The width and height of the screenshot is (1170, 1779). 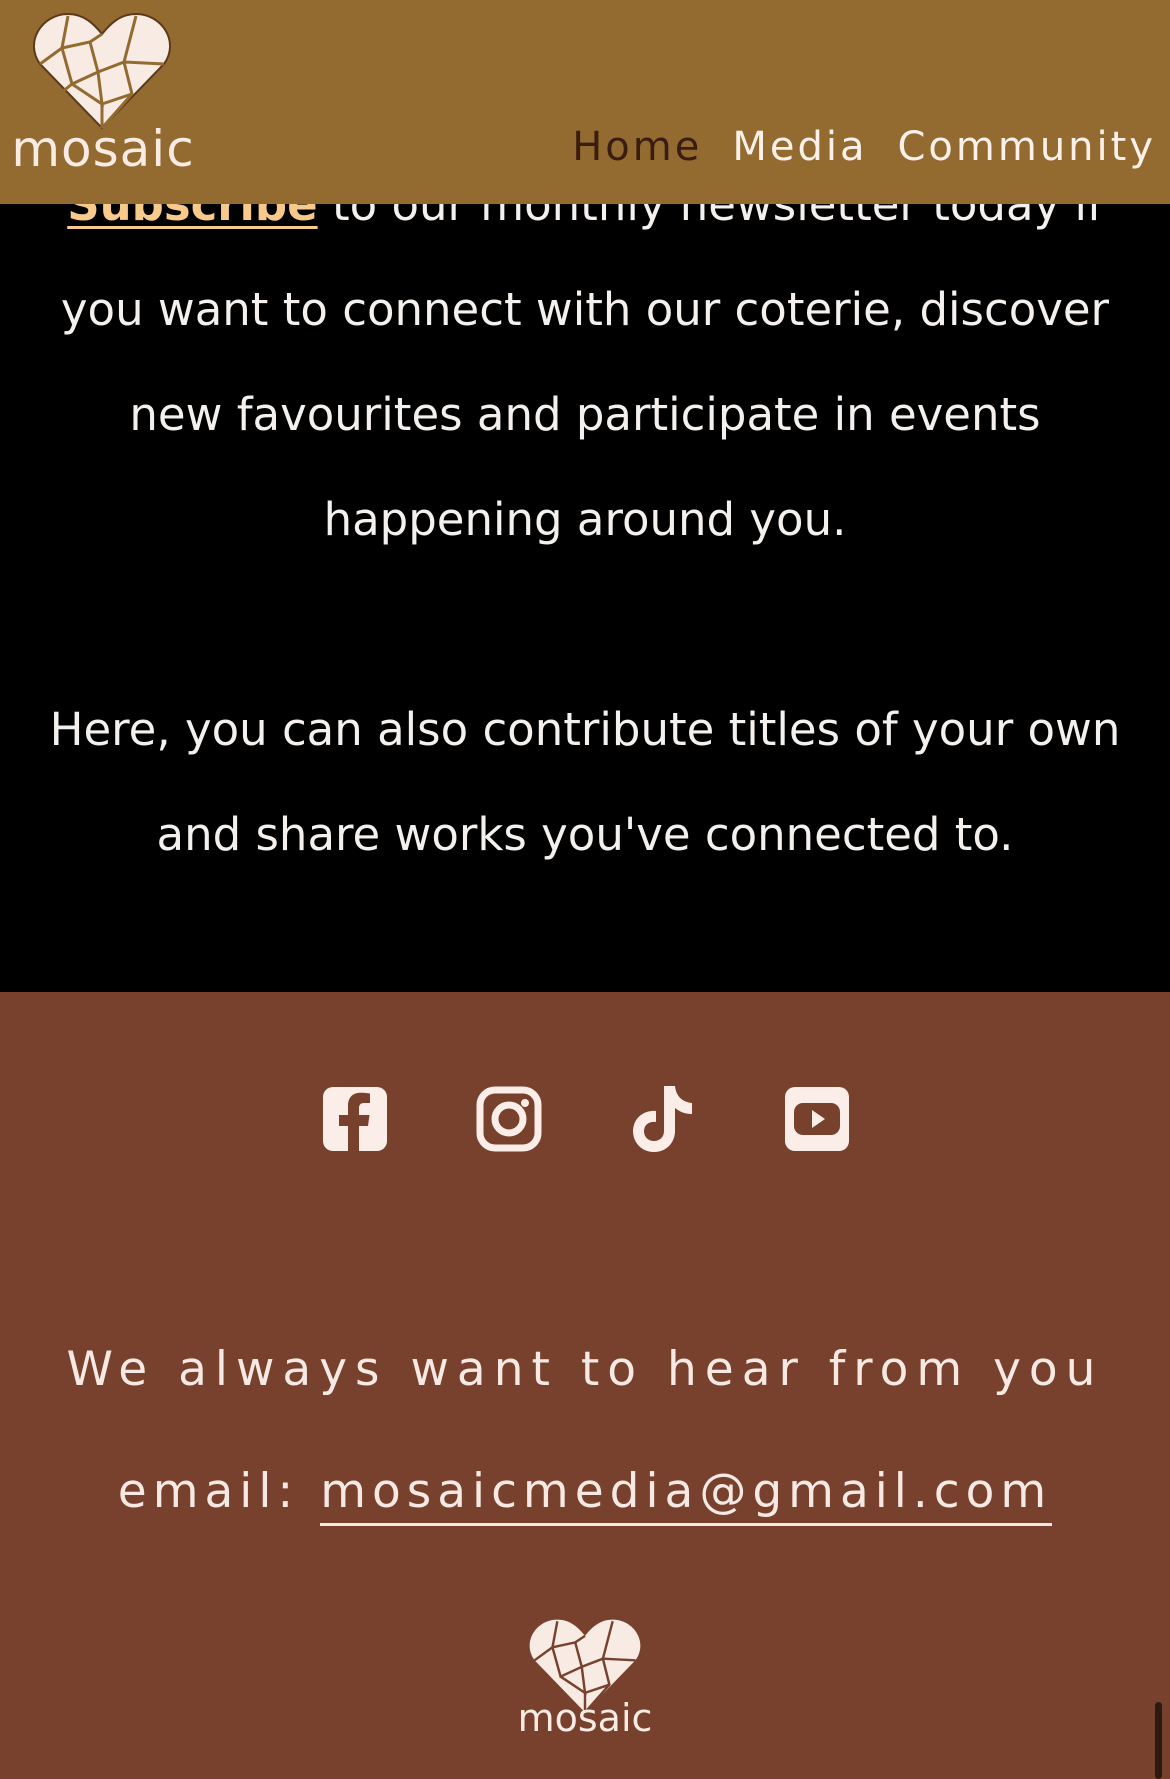 I want to click on nav-community: Community, so click(x=1026, y=147).